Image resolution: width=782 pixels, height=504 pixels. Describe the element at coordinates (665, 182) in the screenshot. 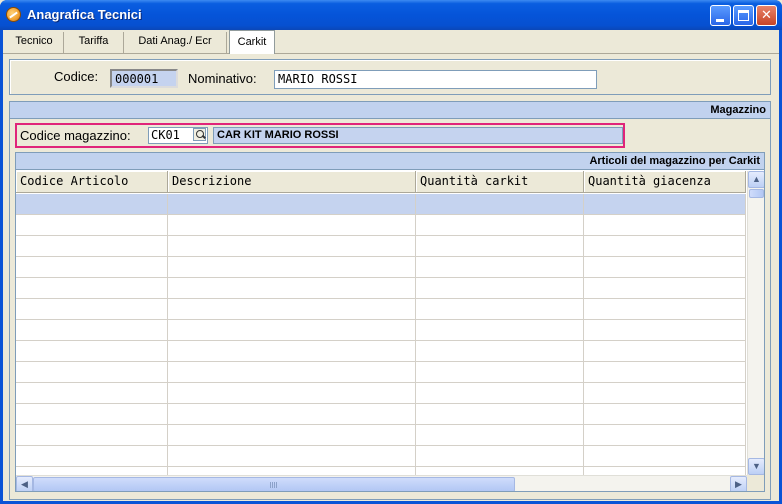

I see `column-header-quantita-giacenza: Quantità giacenza` at that location.